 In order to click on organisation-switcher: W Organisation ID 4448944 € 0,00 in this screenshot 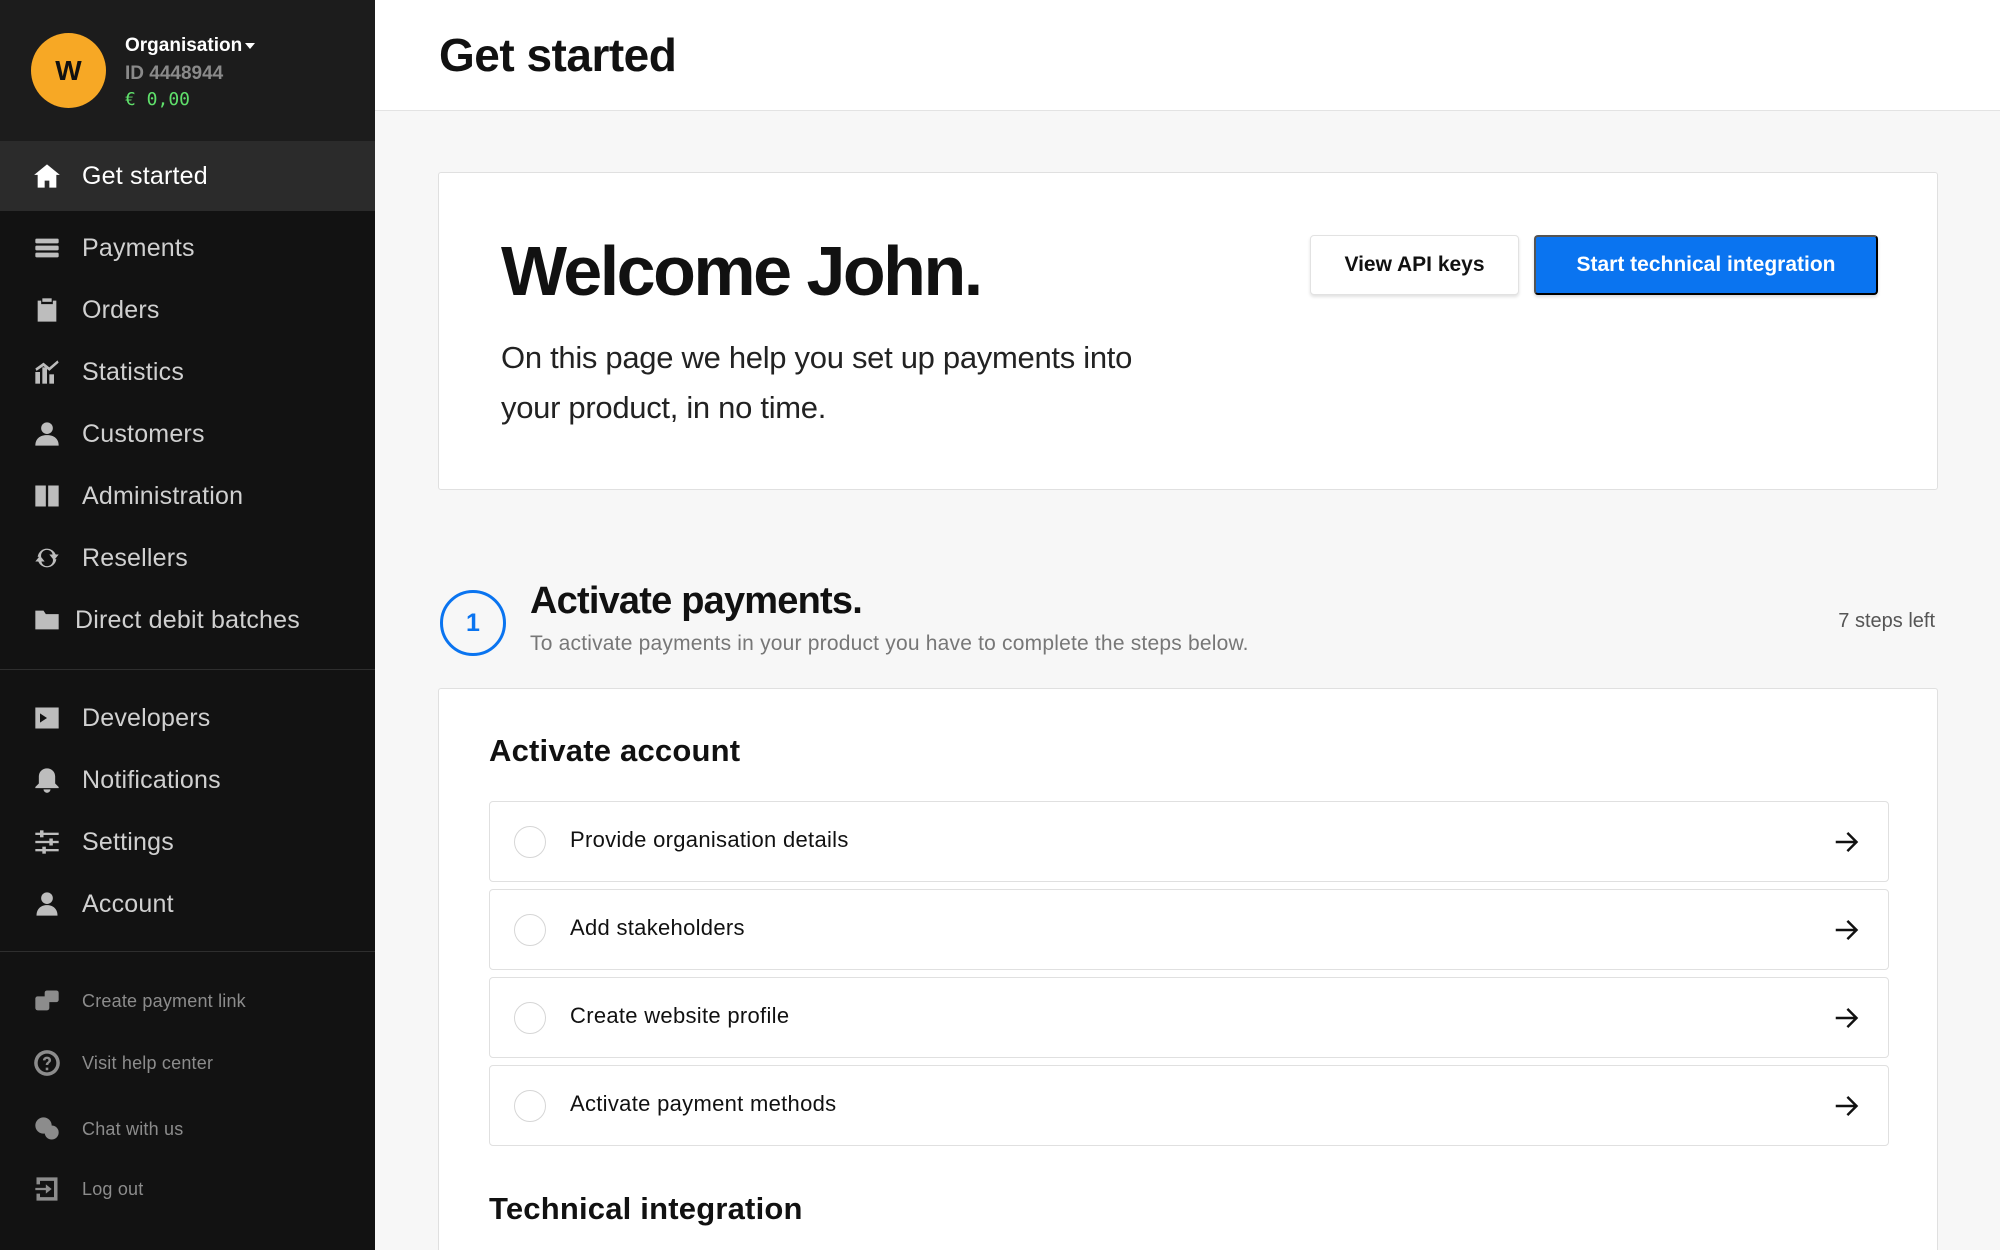, I will do `click(187, 70)`.